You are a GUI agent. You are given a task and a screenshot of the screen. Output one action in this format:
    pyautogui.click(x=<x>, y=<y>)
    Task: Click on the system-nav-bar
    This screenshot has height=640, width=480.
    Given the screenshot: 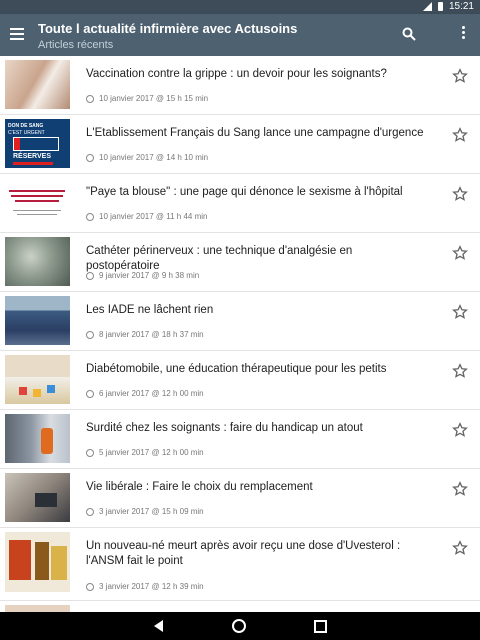 What is the action you would take?
    pyautogui.click(x=240, y=626)
    